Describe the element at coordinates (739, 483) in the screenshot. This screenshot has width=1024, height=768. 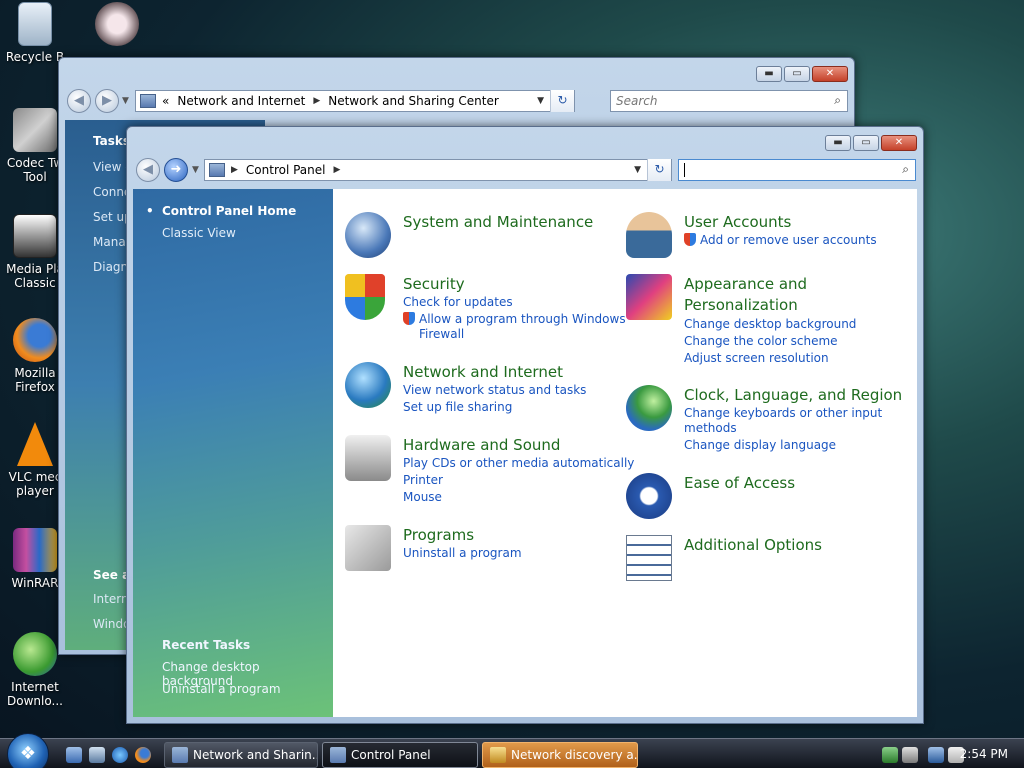
I see `category-title: Ease of Access` at that location.